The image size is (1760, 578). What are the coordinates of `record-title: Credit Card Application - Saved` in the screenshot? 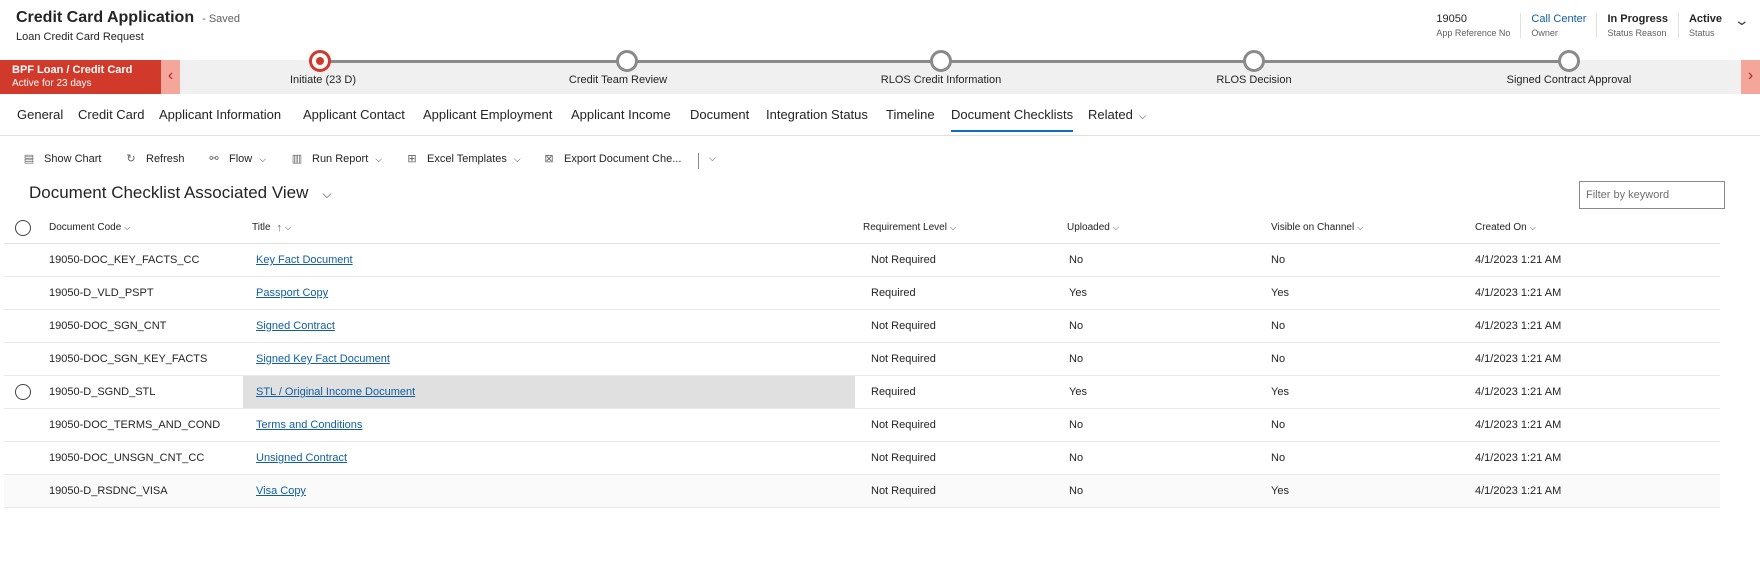 It's located at (128, 18).